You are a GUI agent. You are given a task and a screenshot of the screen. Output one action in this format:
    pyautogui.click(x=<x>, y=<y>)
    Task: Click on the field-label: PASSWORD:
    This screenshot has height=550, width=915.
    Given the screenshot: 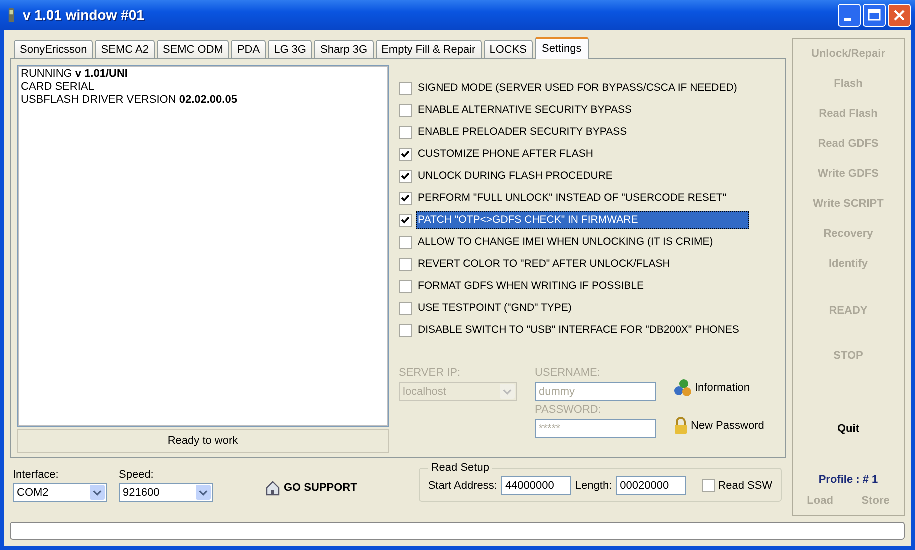 What is the action you would take?
    pyautogui.click(x=568, y=410)
    